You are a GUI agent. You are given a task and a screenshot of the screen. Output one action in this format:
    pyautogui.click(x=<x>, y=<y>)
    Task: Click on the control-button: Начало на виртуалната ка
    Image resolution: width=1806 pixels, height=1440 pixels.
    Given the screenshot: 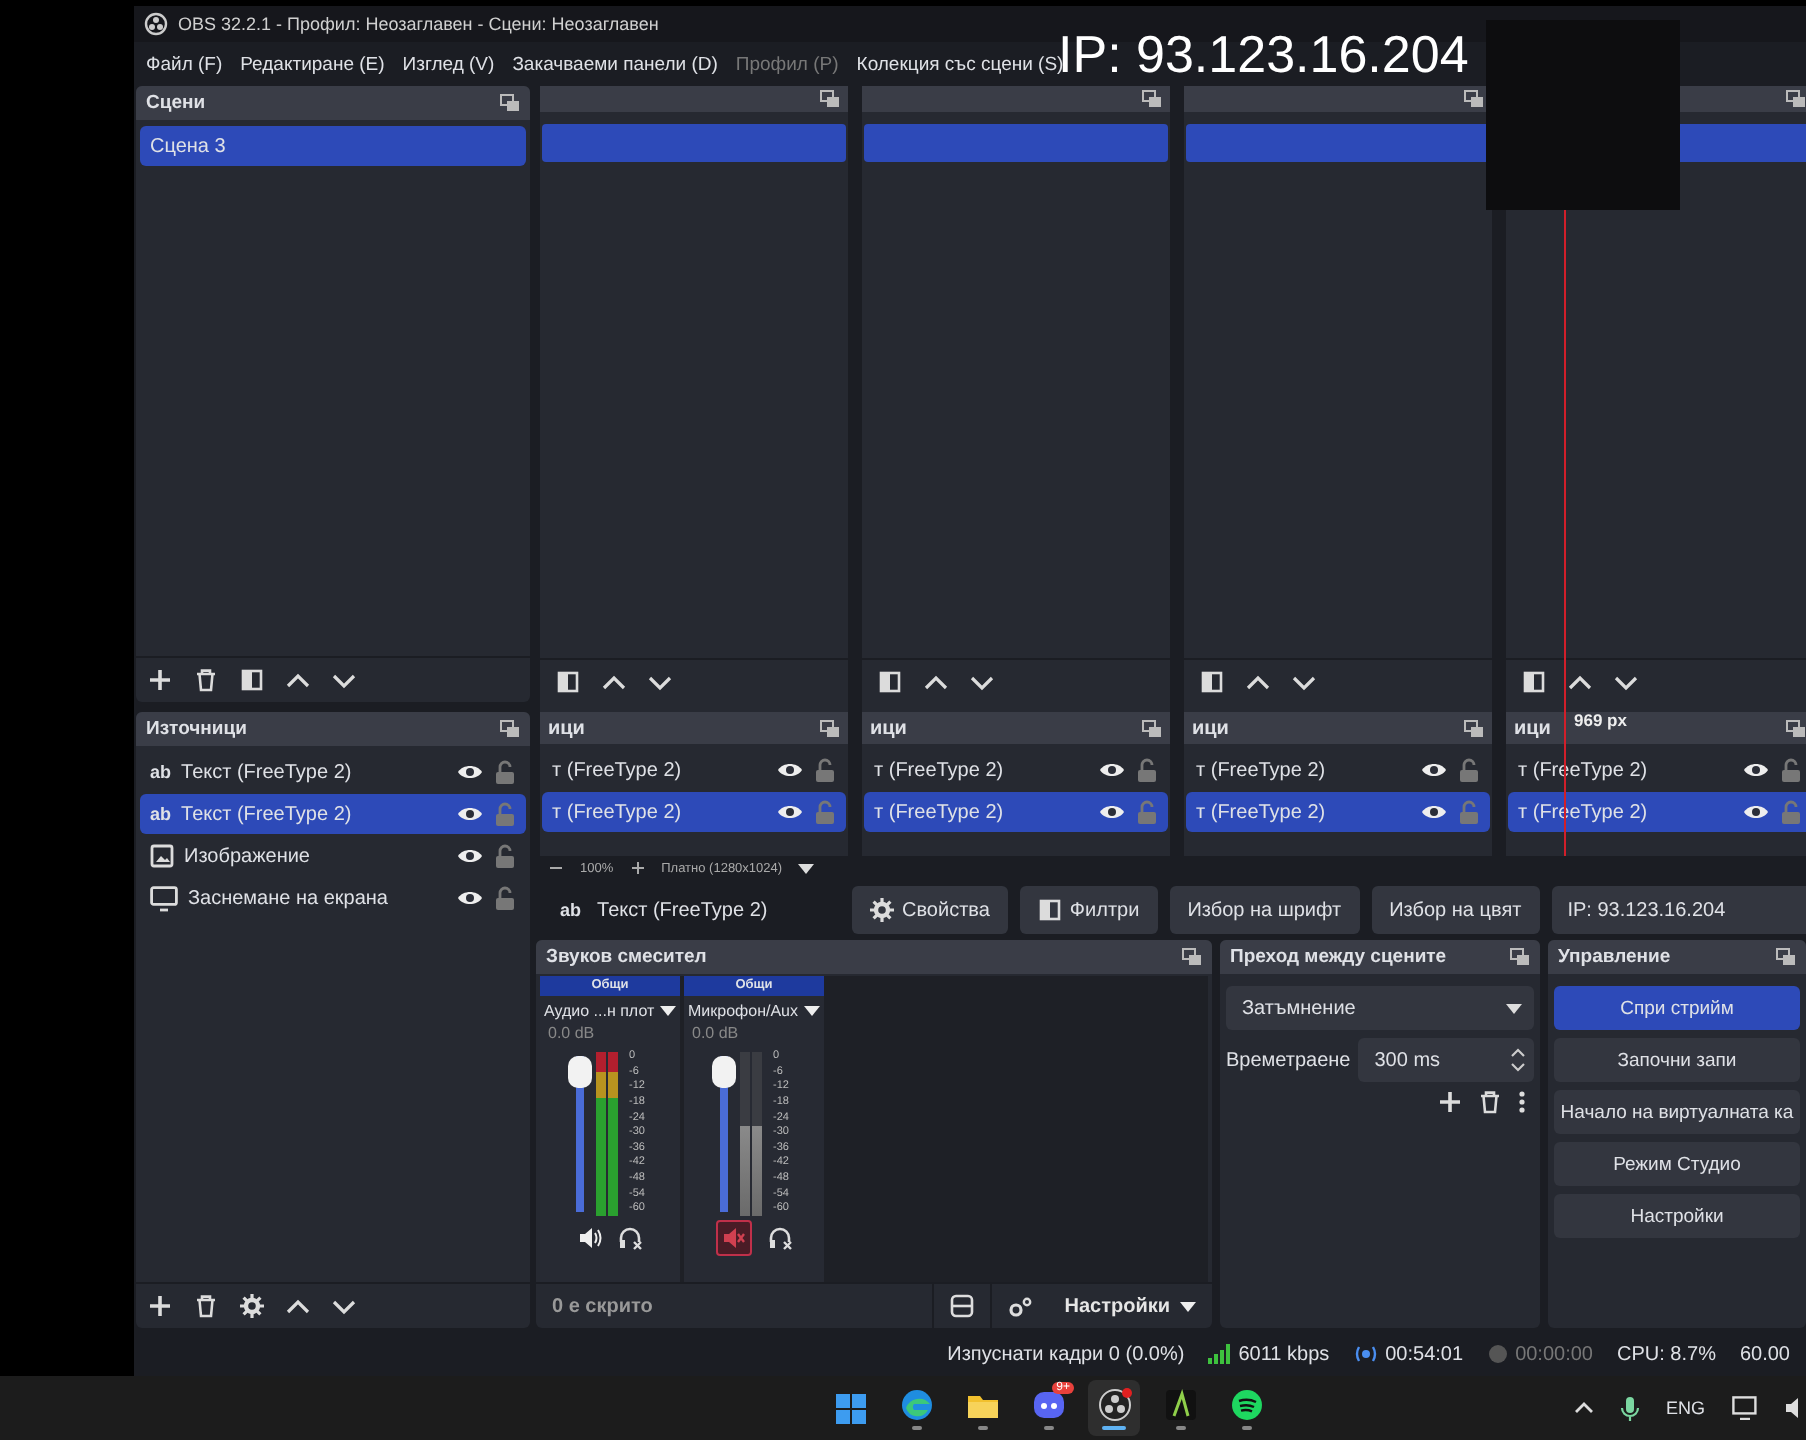 What is the action you would take?
    pyautogui.click(x=1677, y=1112)
    